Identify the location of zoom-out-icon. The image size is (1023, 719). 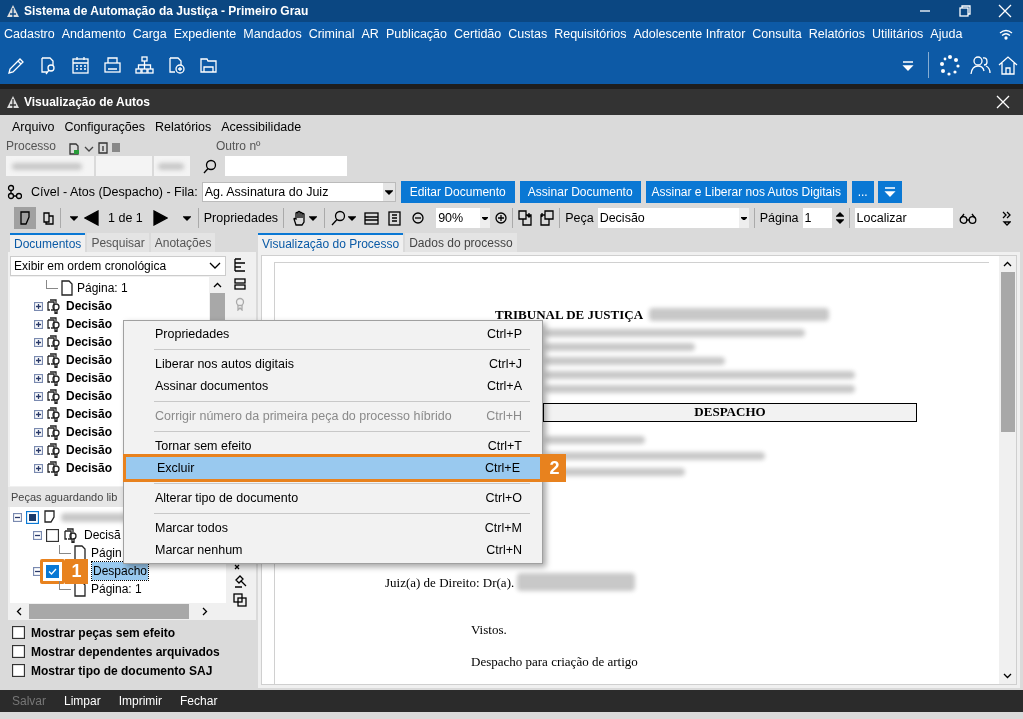
(418, 218).